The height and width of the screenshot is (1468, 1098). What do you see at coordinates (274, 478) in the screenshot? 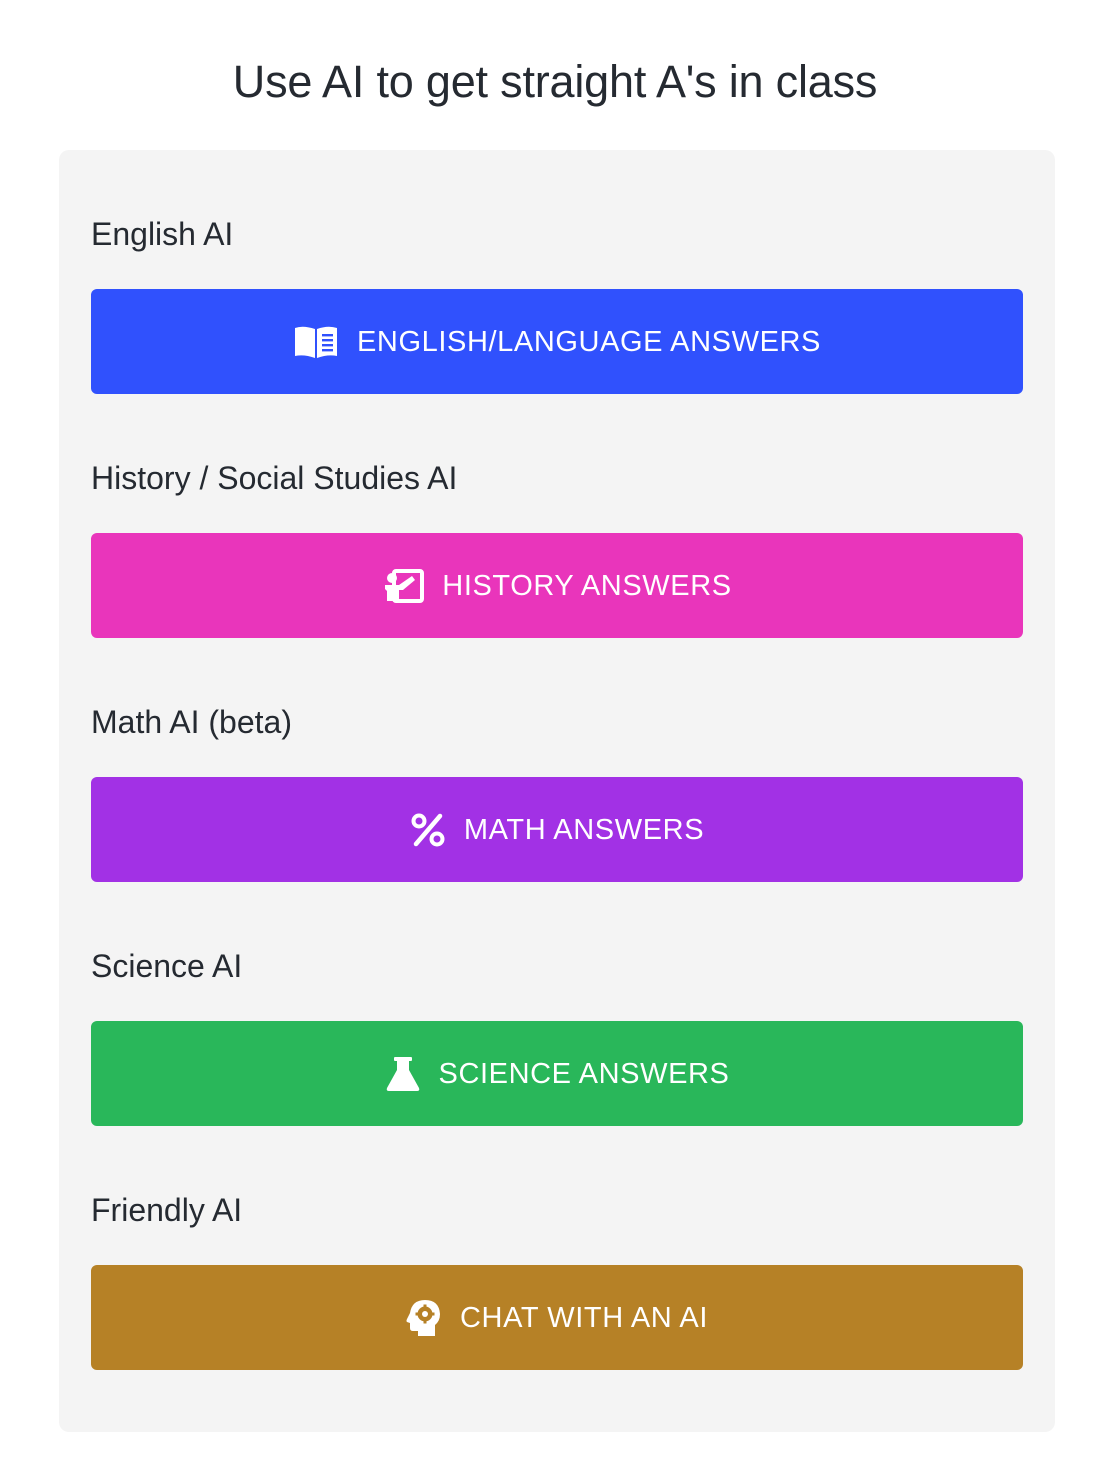
I see `section-label-history: History / Social Studies AI` at bounding box center [274, 478].